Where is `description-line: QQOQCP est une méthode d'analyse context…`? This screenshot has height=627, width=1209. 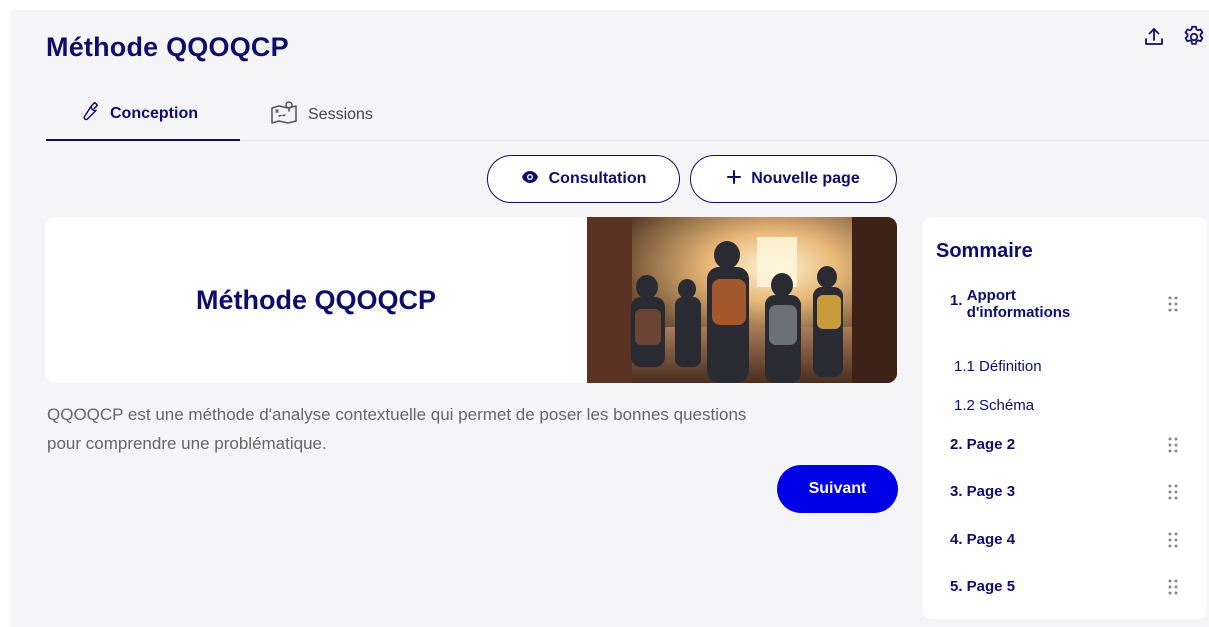 description-line: QQOQCP est une méthode d'analyse context… is located at coordinates (397, 414).